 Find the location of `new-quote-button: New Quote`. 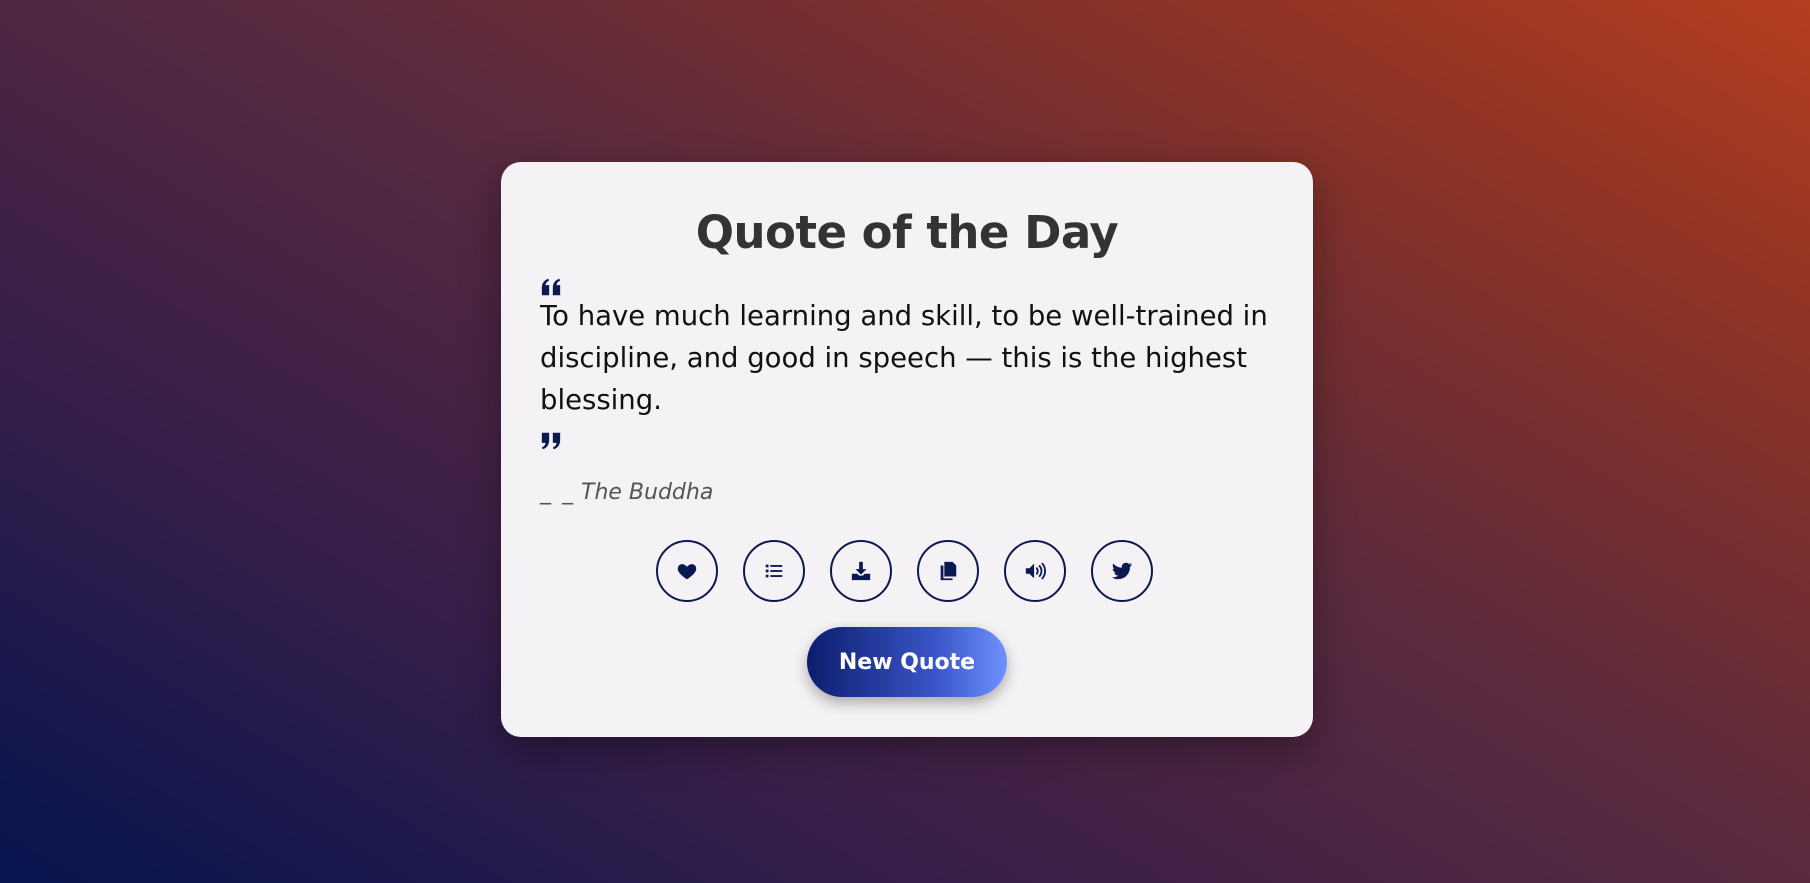

new-quote-button: New Quote is located at coordinates (907, 662).